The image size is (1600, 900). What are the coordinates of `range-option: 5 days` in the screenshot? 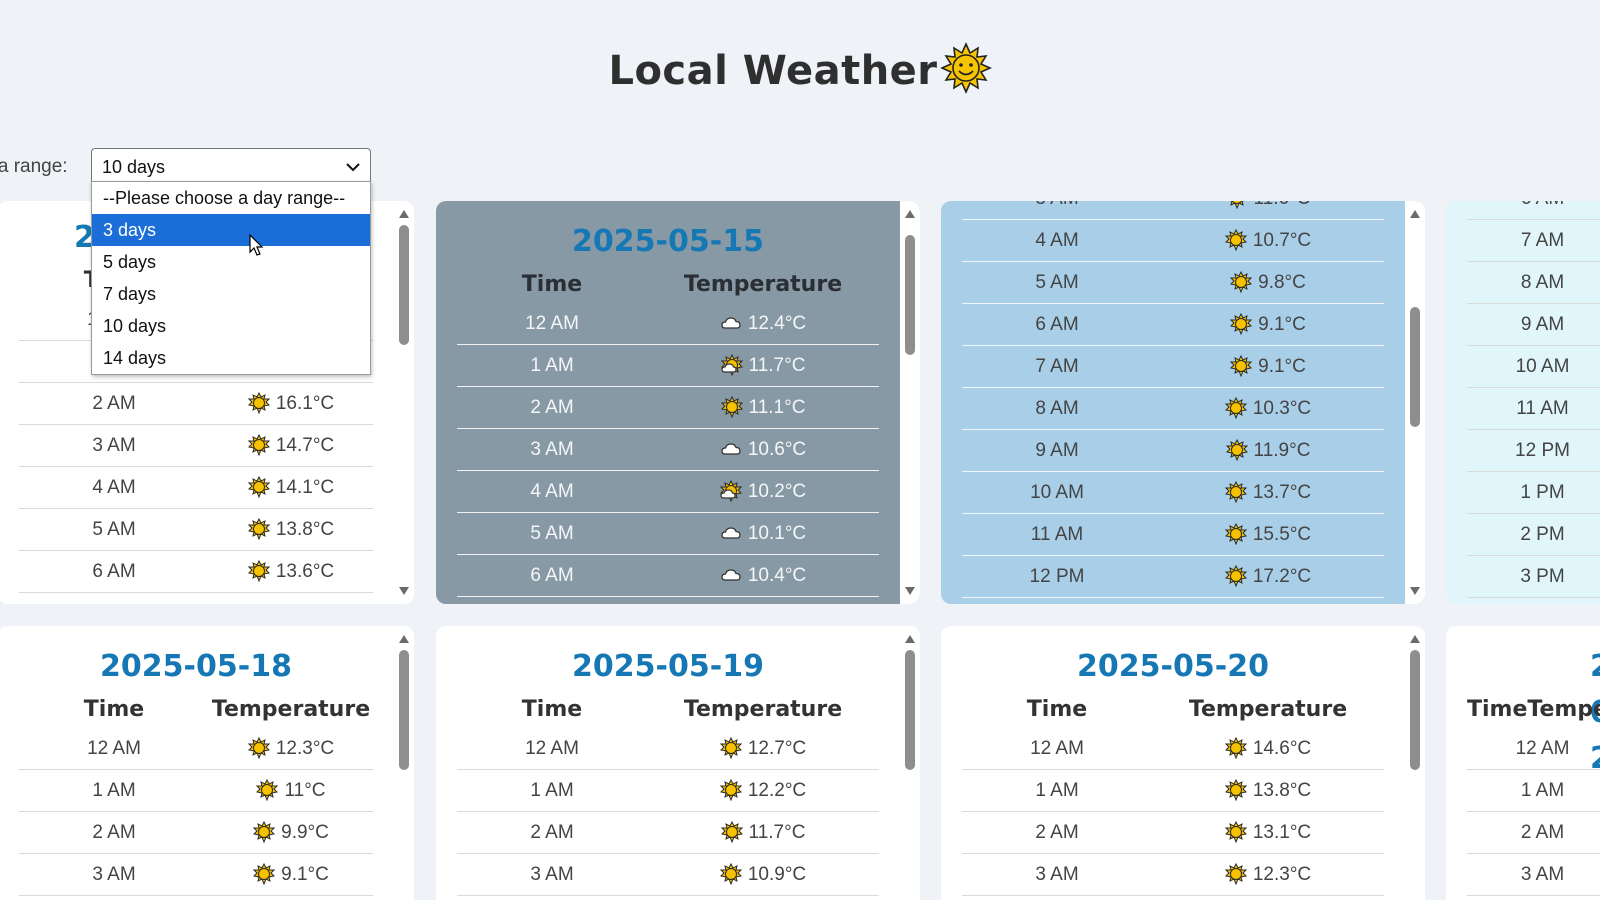 It's located at (231, 262).